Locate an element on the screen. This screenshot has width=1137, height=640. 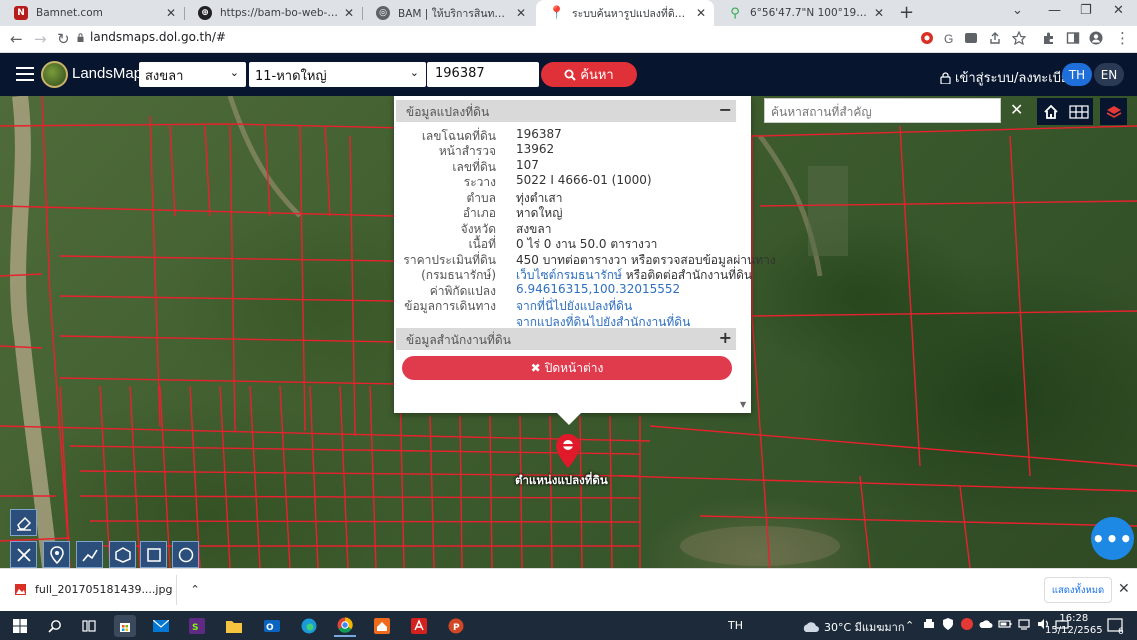
district-select: 11-หาดใหญ่ ⌄ is located at coordinates (337, 74).